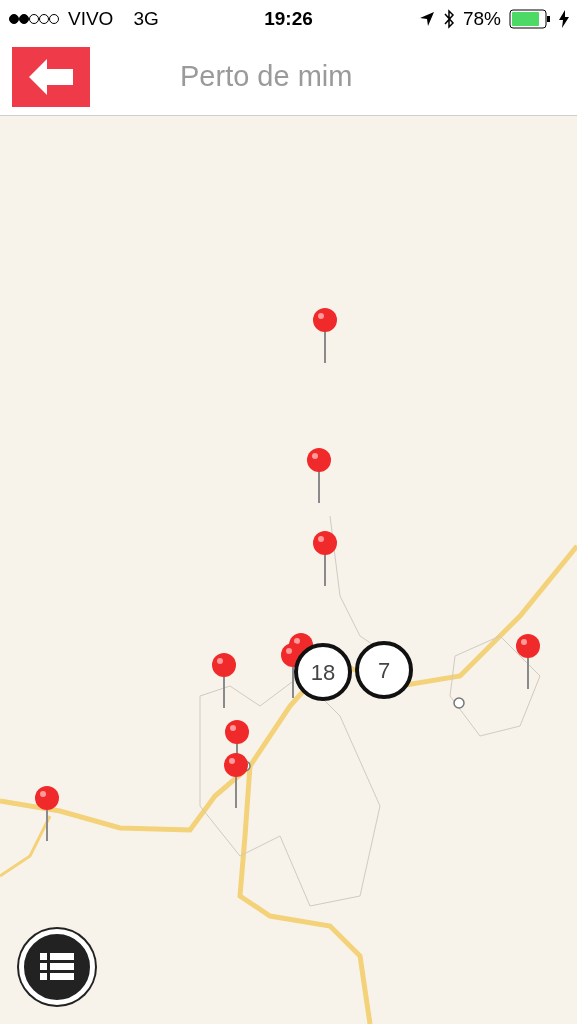 The height and width of the screenshot is (1024, 577). What do you see at coordinates (146, 18) in the screenshot?
I see `network-type: 3G` at bounding box center [146, 18].